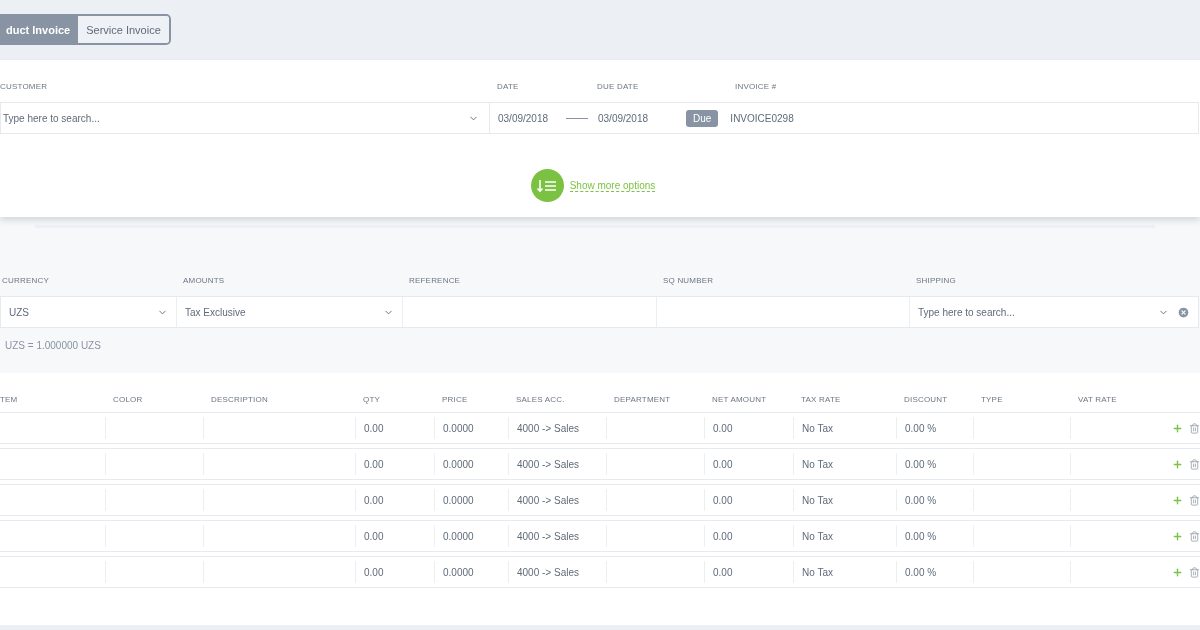 Image resolution: width=1200 pixels, height=630 pixels. Describe the element at coordinates (372, 400) in the screenshot. I see `column-header: QTY` at that location.